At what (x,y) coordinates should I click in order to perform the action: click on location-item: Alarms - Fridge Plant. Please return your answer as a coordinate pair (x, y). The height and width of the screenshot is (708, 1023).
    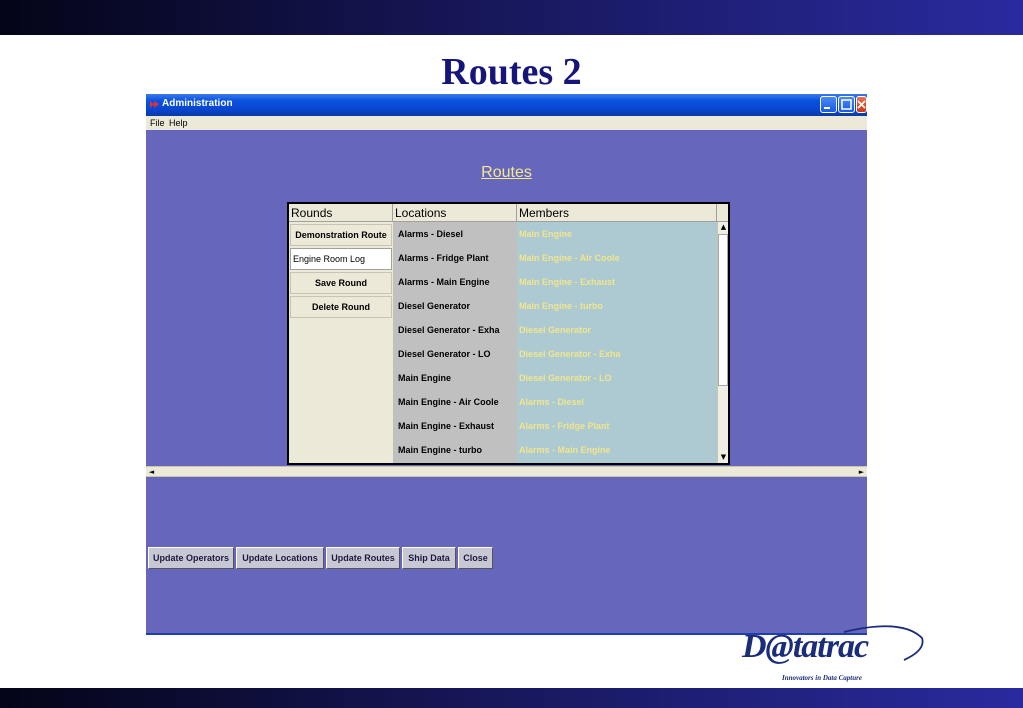
    Looking at the image, I should click on (455, 258).